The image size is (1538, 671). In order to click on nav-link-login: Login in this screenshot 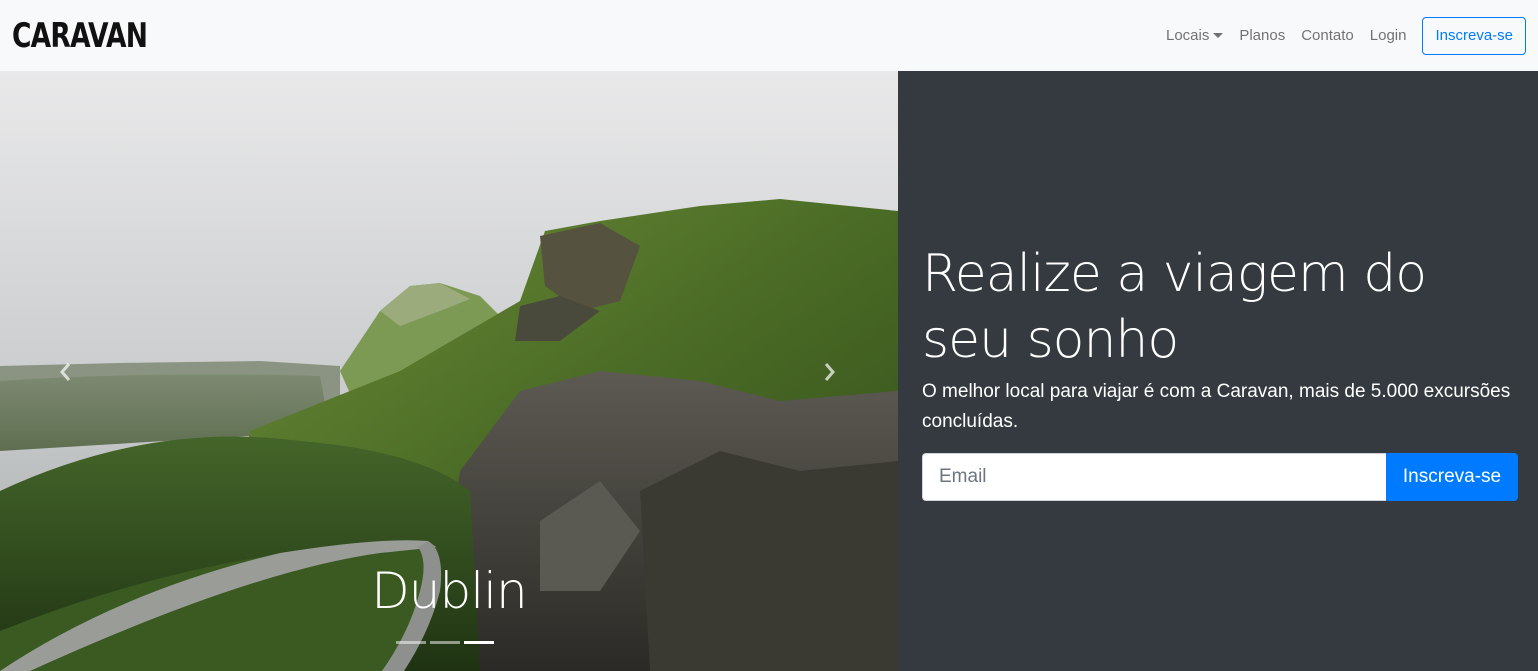, I will do `click(1388, 35)`.